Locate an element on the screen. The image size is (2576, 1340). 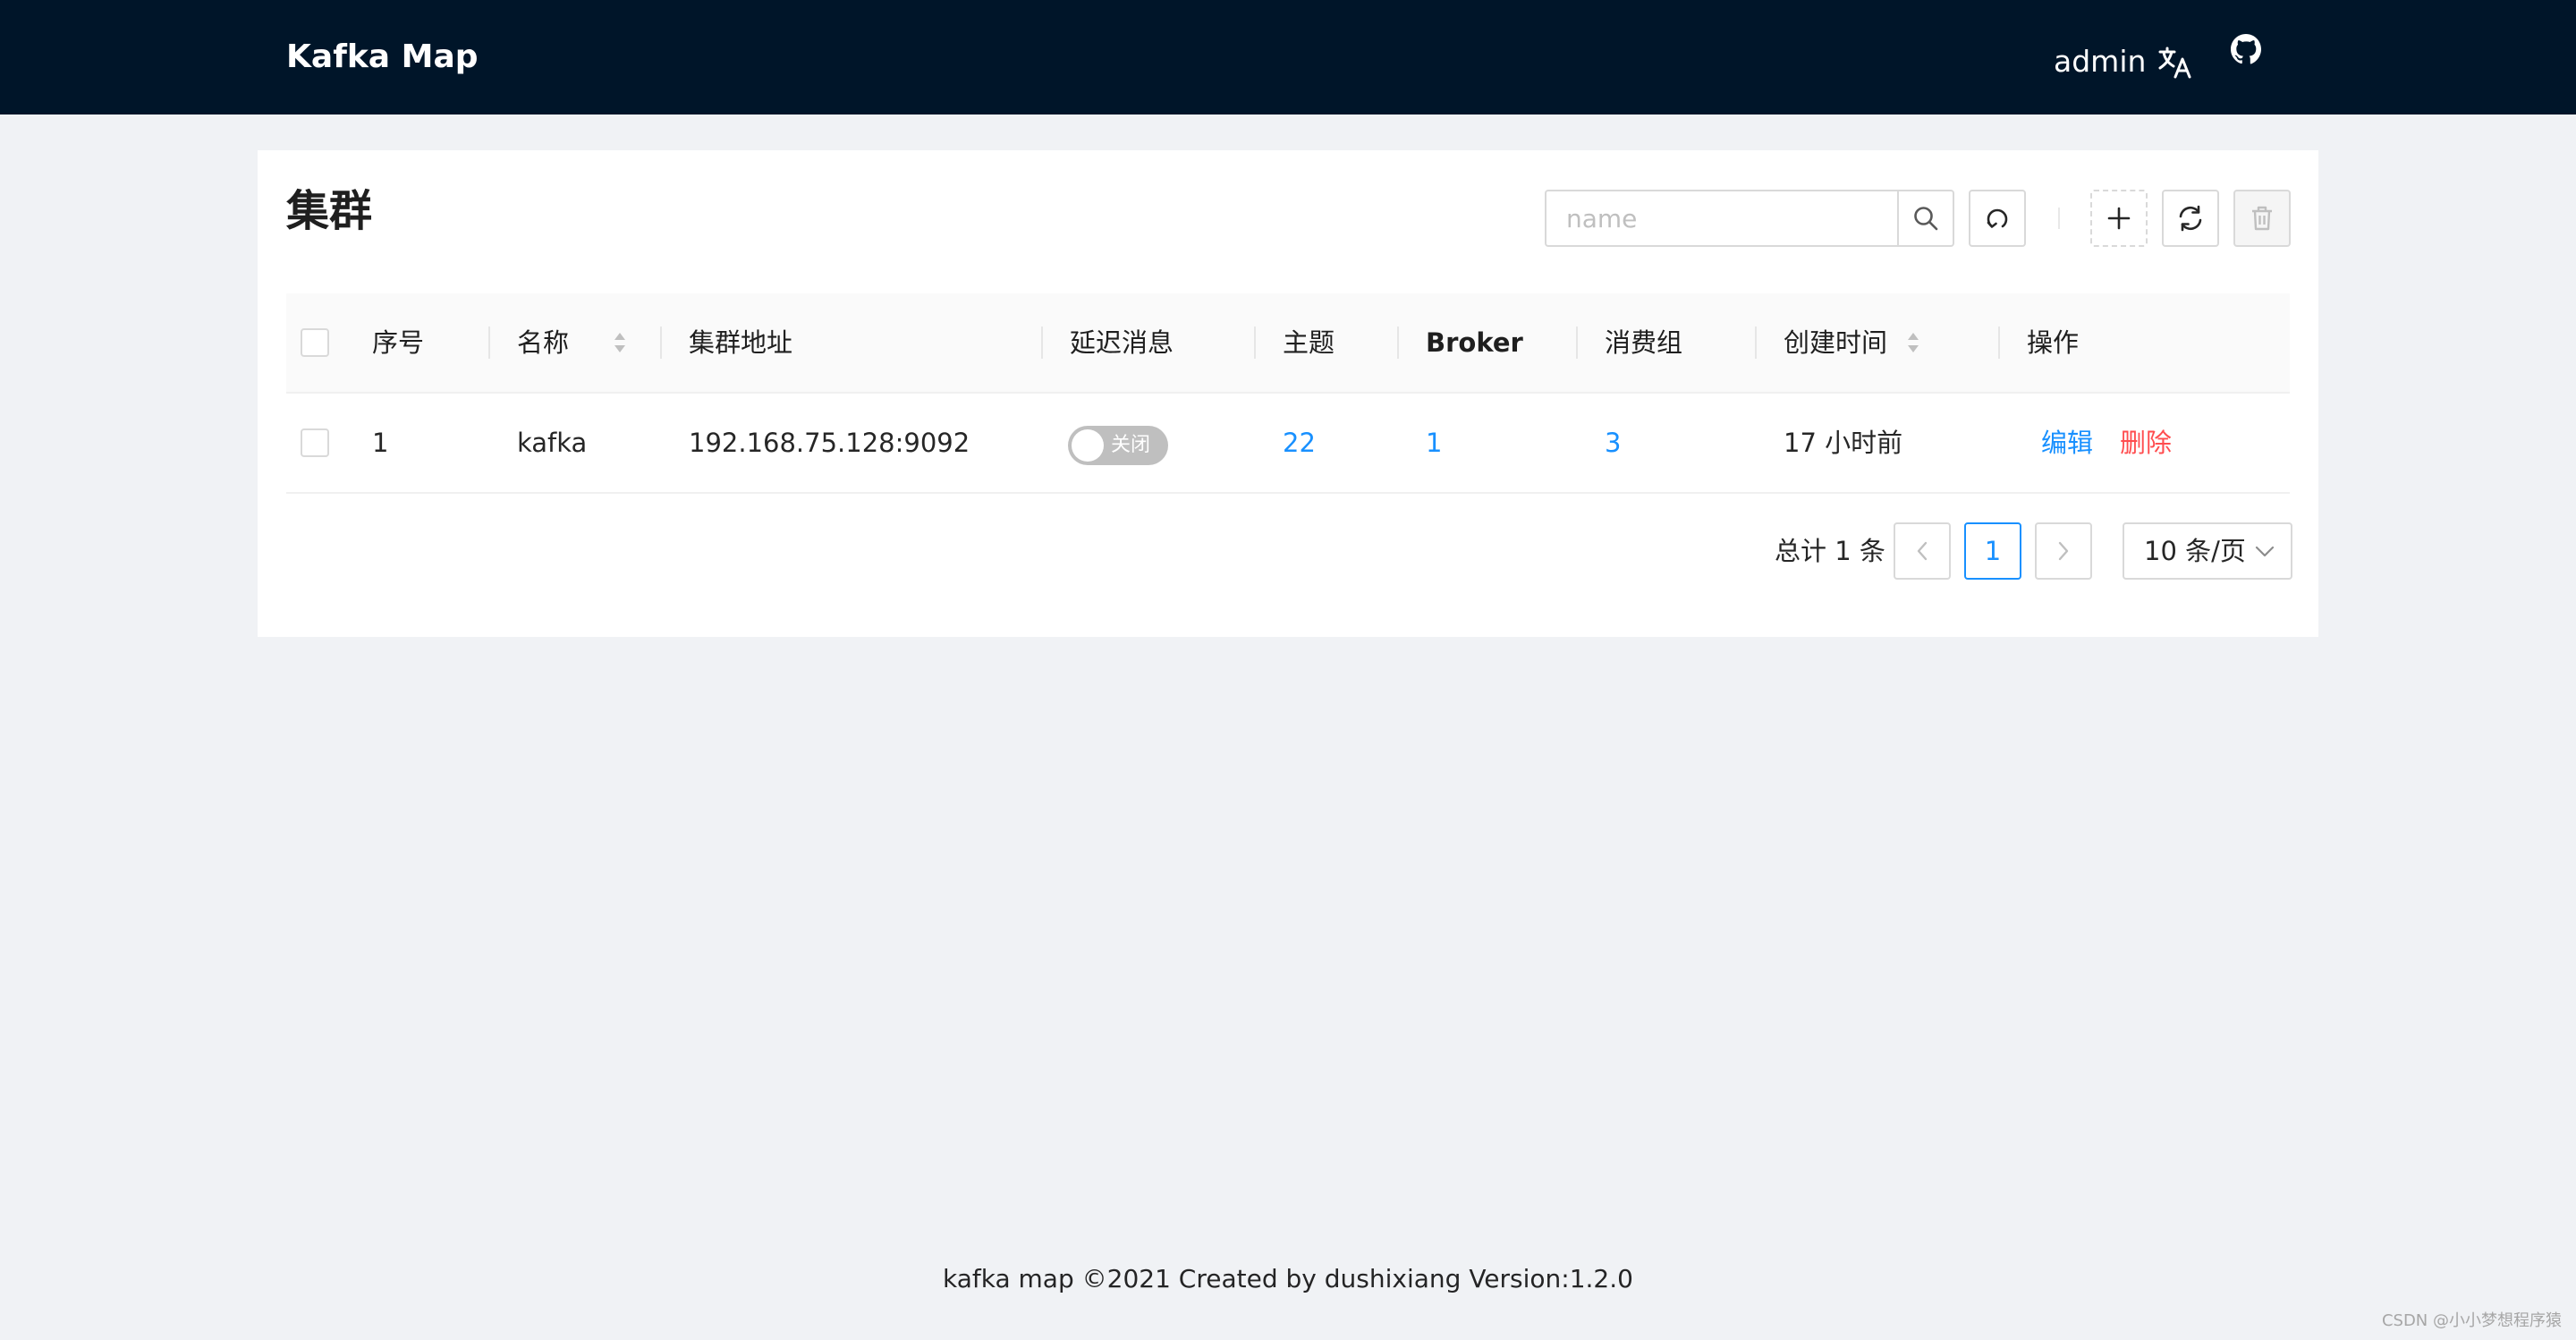
sync-icon is located at coordinates (2190, 218).